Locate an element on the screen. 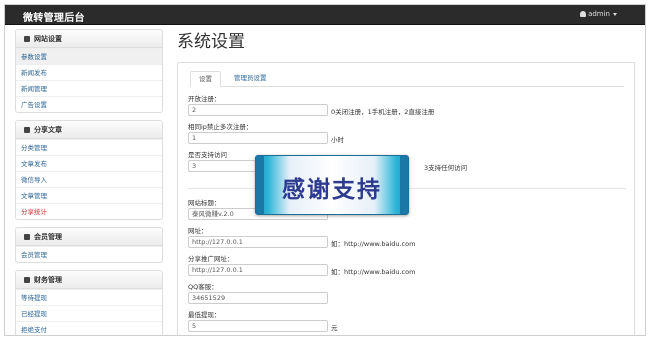  field-label: 相同ip禁止多次注册： is located at coordinates (220, 127).